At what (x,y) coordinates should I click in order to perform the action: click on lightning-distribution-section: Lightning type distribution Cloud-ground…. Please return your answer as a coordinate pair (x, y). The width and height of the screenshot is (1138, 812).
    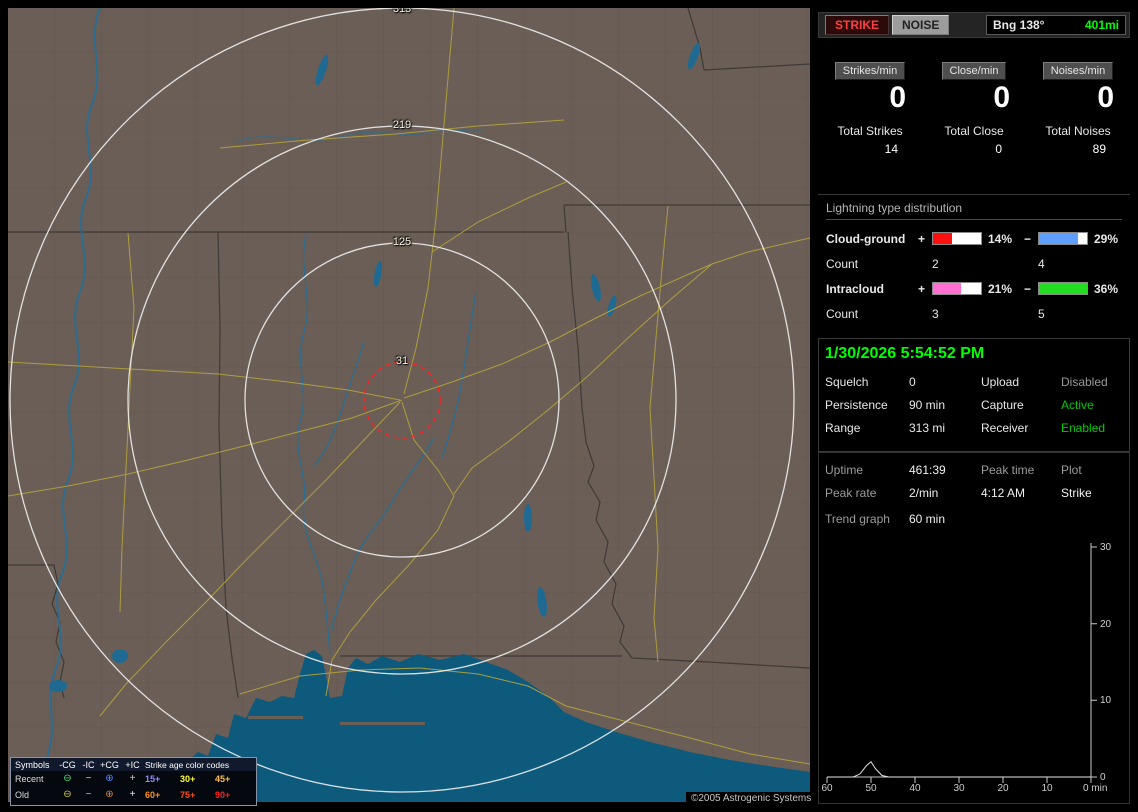
    Looking at the image, I should click on (974, 265).